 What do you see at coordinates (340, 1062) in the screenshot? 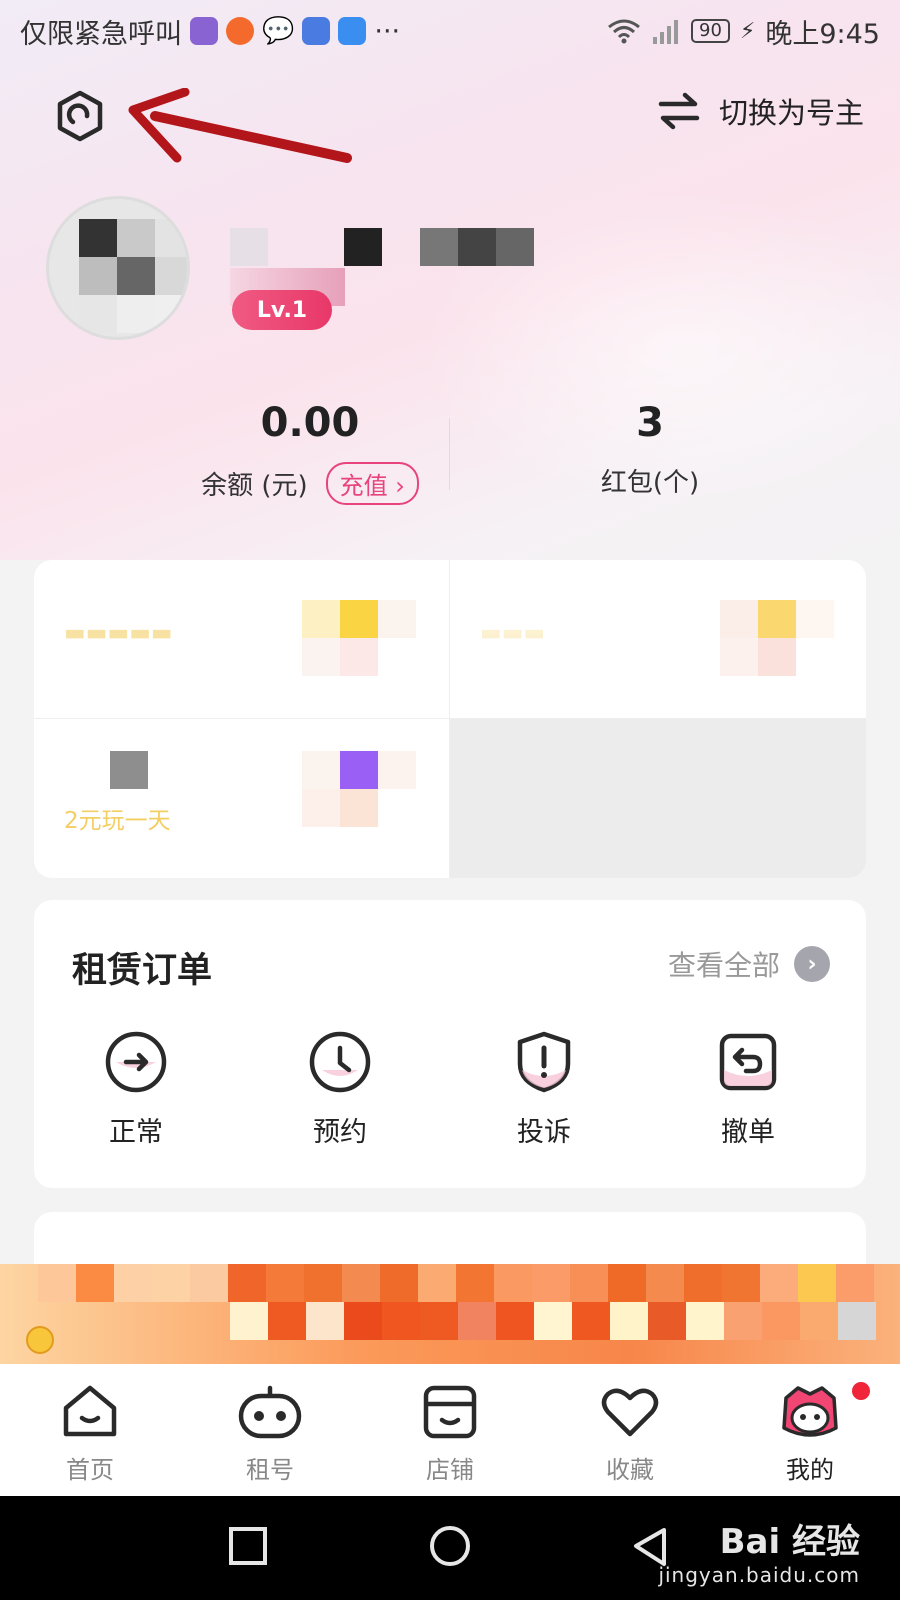
I see `clock-icon` at bounding box center [340, 1062].